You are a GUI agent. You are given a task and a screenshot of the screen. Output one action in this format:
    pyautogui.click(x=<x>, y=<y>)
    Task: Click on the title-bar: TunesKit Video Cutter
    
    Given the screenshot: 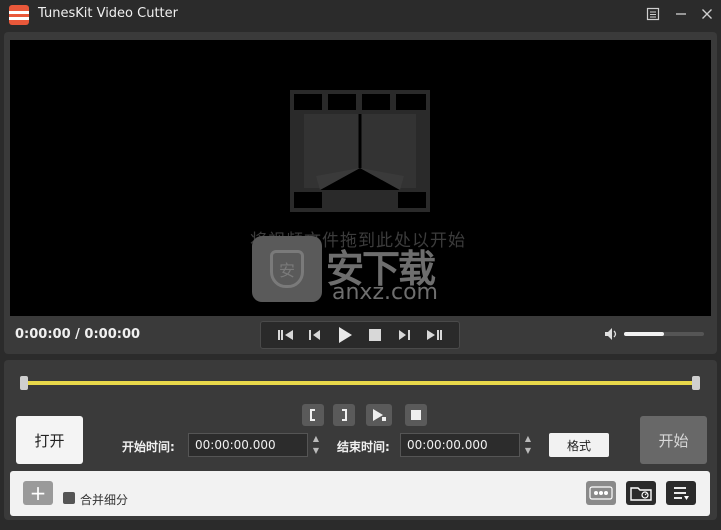 What is the action you would take?
    pyautogui.click(x=360, y=15)
    